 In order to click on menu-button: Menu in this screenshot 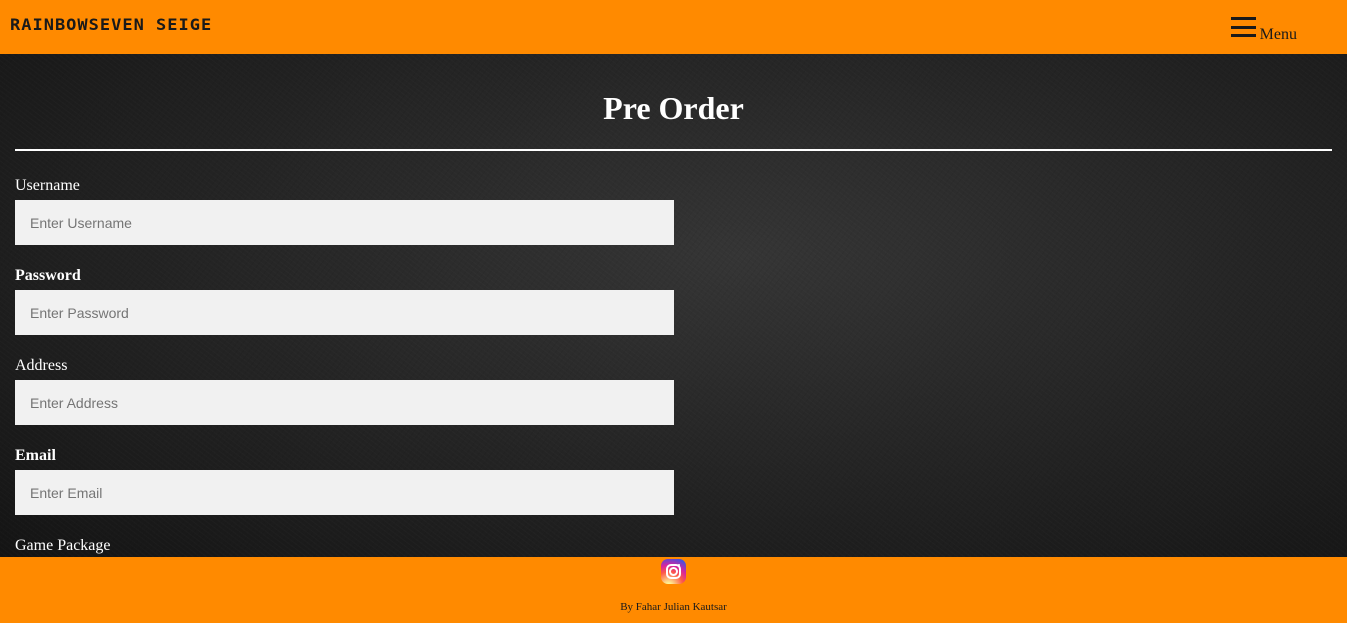, I will do `click(1263, 29)`.